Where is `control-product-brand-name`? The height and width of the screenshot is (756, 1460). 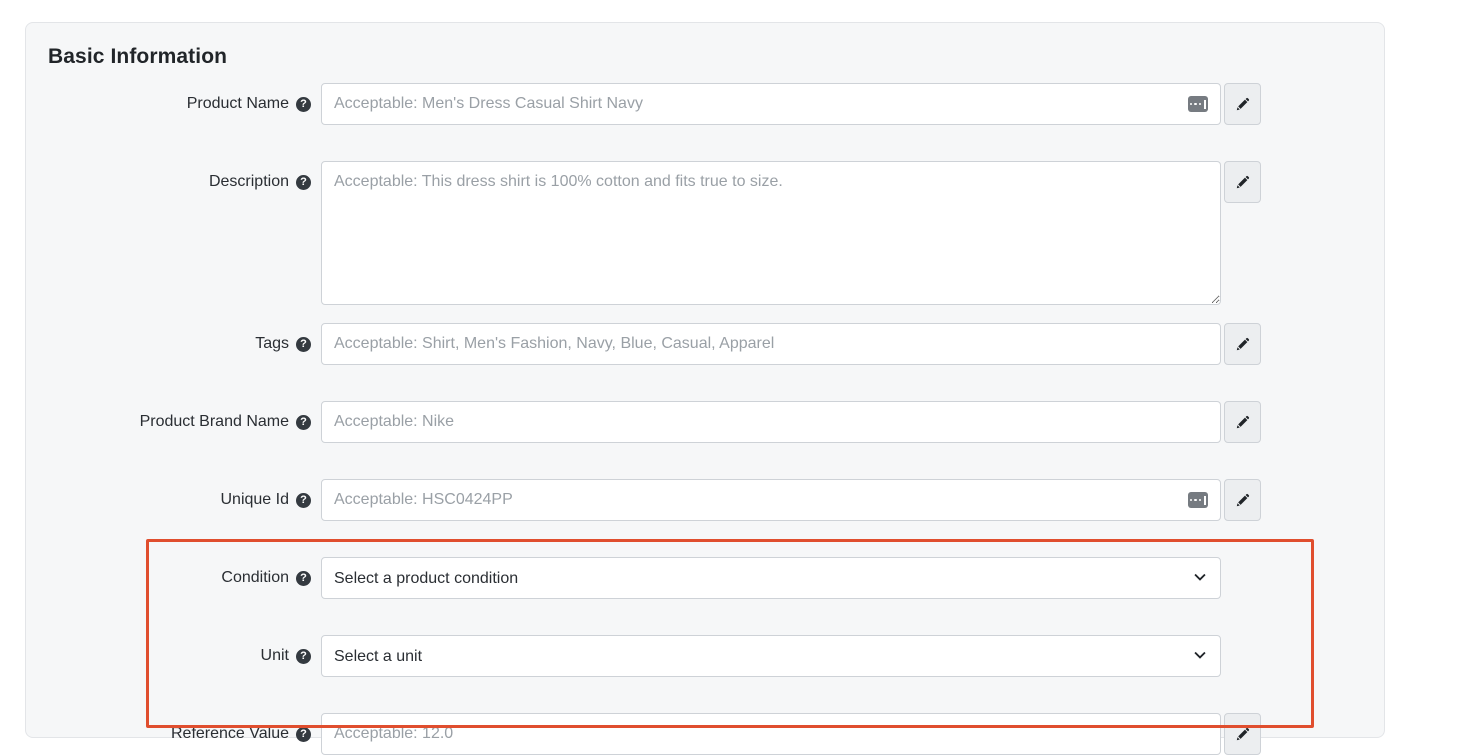 control-product-brand-name is located at coordinates (791, 422).